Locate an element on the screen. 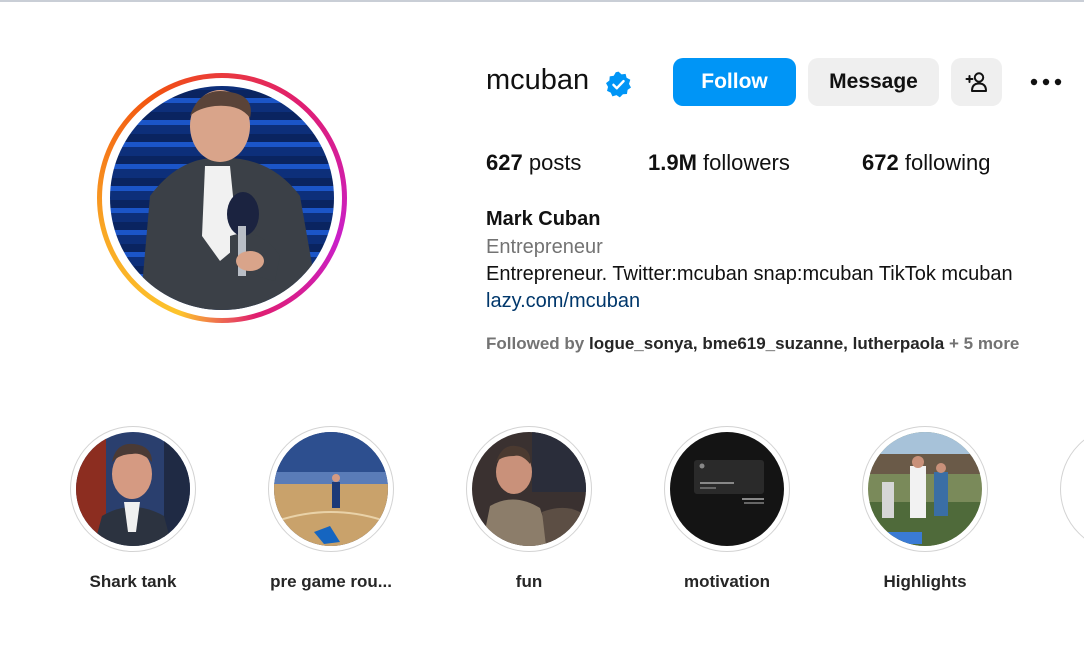 The height and width of the screenshot is (649, 1084). followed-by-user: lutherpaola is located at coordinates (899, 343).